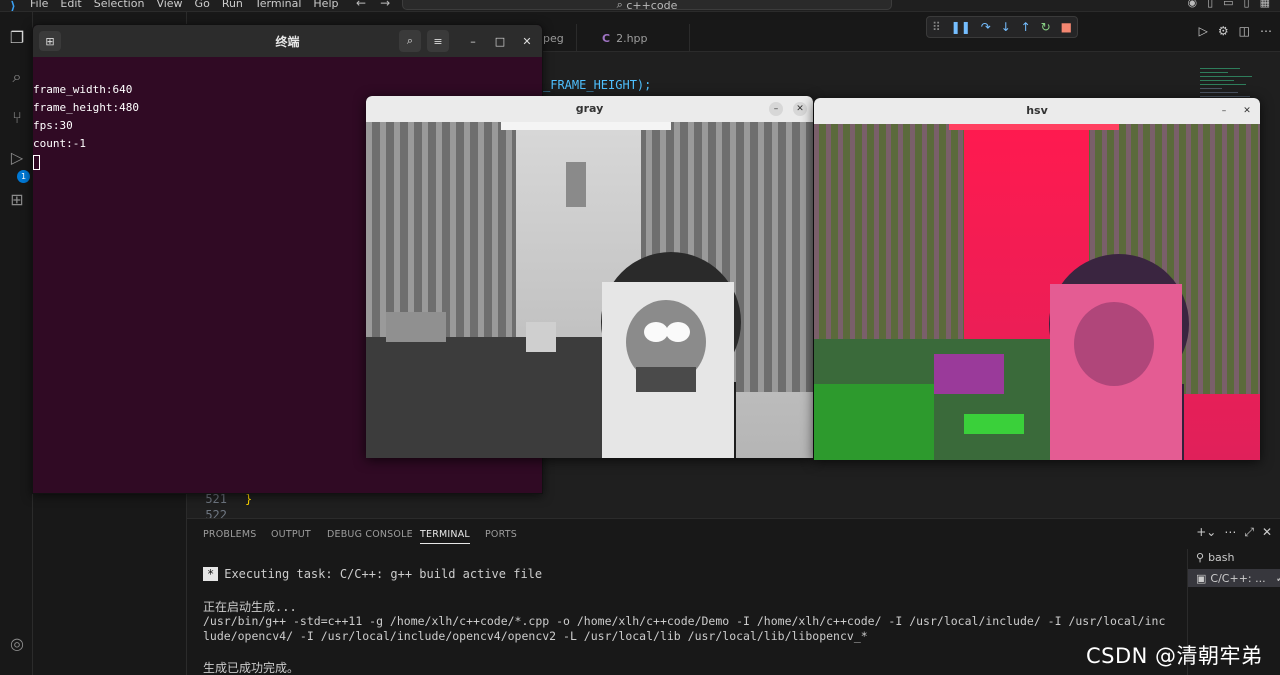 The height and width of the screenshot is (675, 1280). I want to click on check-icon: ✓, so click(1278, 578).